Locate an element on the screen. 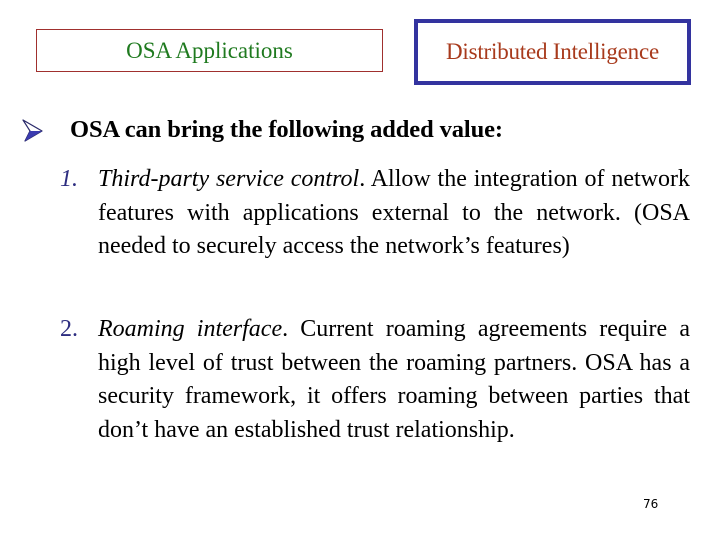 The height and width of the screenshot is (540, 720). distributed-intelligence-label: Distributed Intelligence is located at coordinates (552, 51).